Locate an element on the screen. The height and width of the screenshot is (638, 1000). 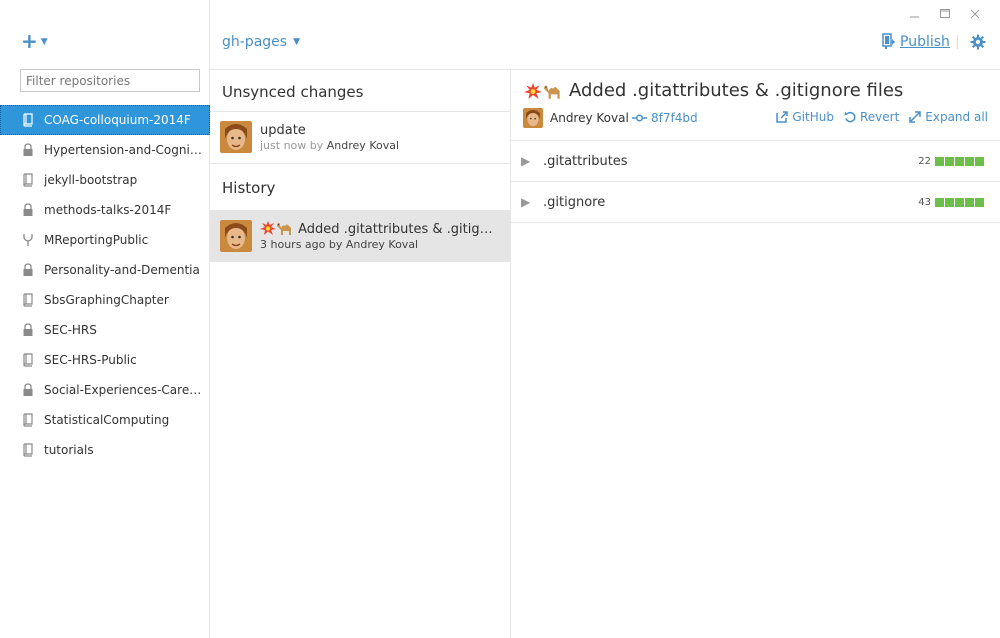
toolbar-divider is located at coordinates (957, 42).